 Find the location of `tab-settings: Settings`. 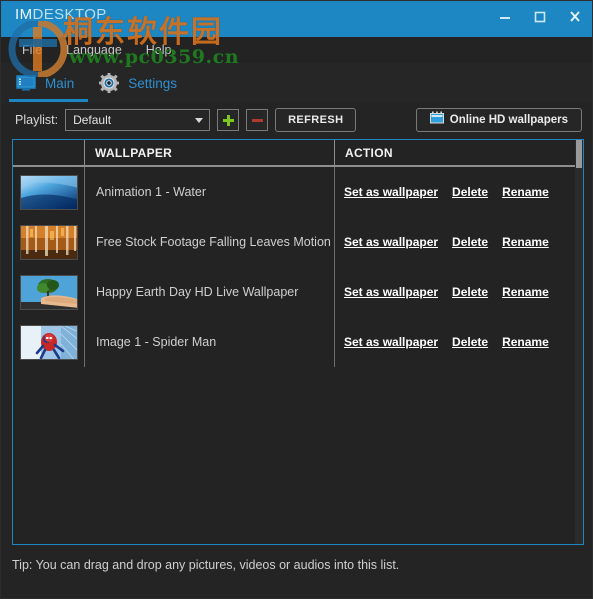

tab-settings: Settings is located at coordinates (141, 83).